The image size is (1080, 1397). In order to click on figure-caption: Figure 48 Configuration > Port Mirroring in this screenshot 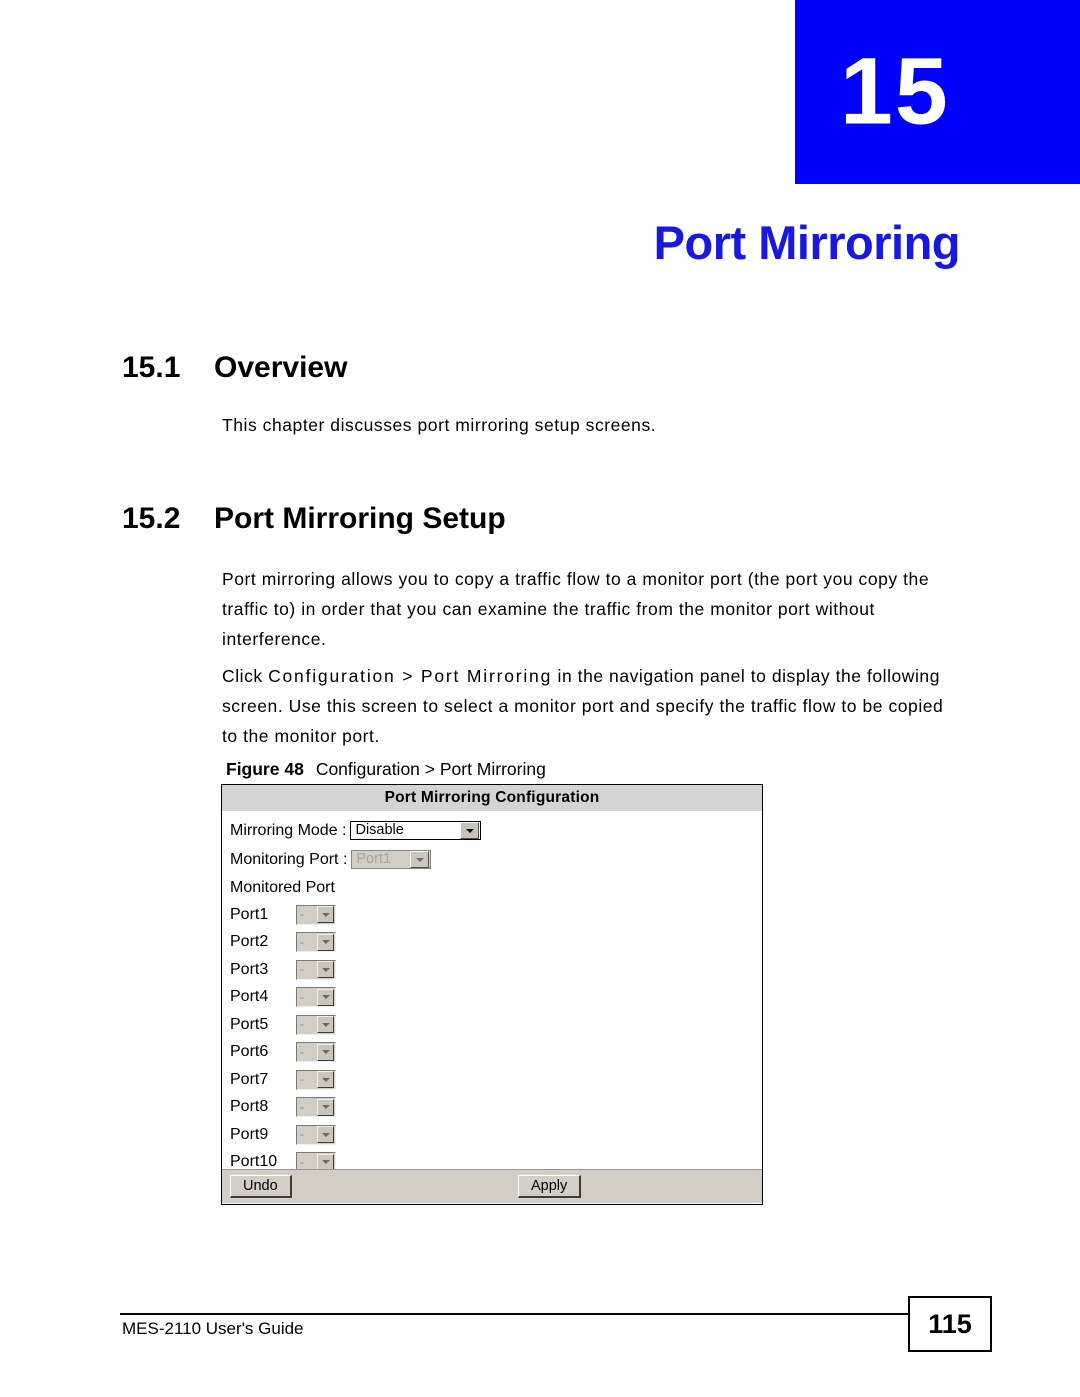, I will do `click(386, 769)`.